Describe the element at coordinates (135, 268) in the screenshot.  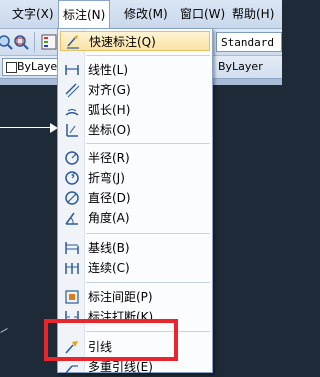
I see `menu-item-continue: 连续(C)` at that location.